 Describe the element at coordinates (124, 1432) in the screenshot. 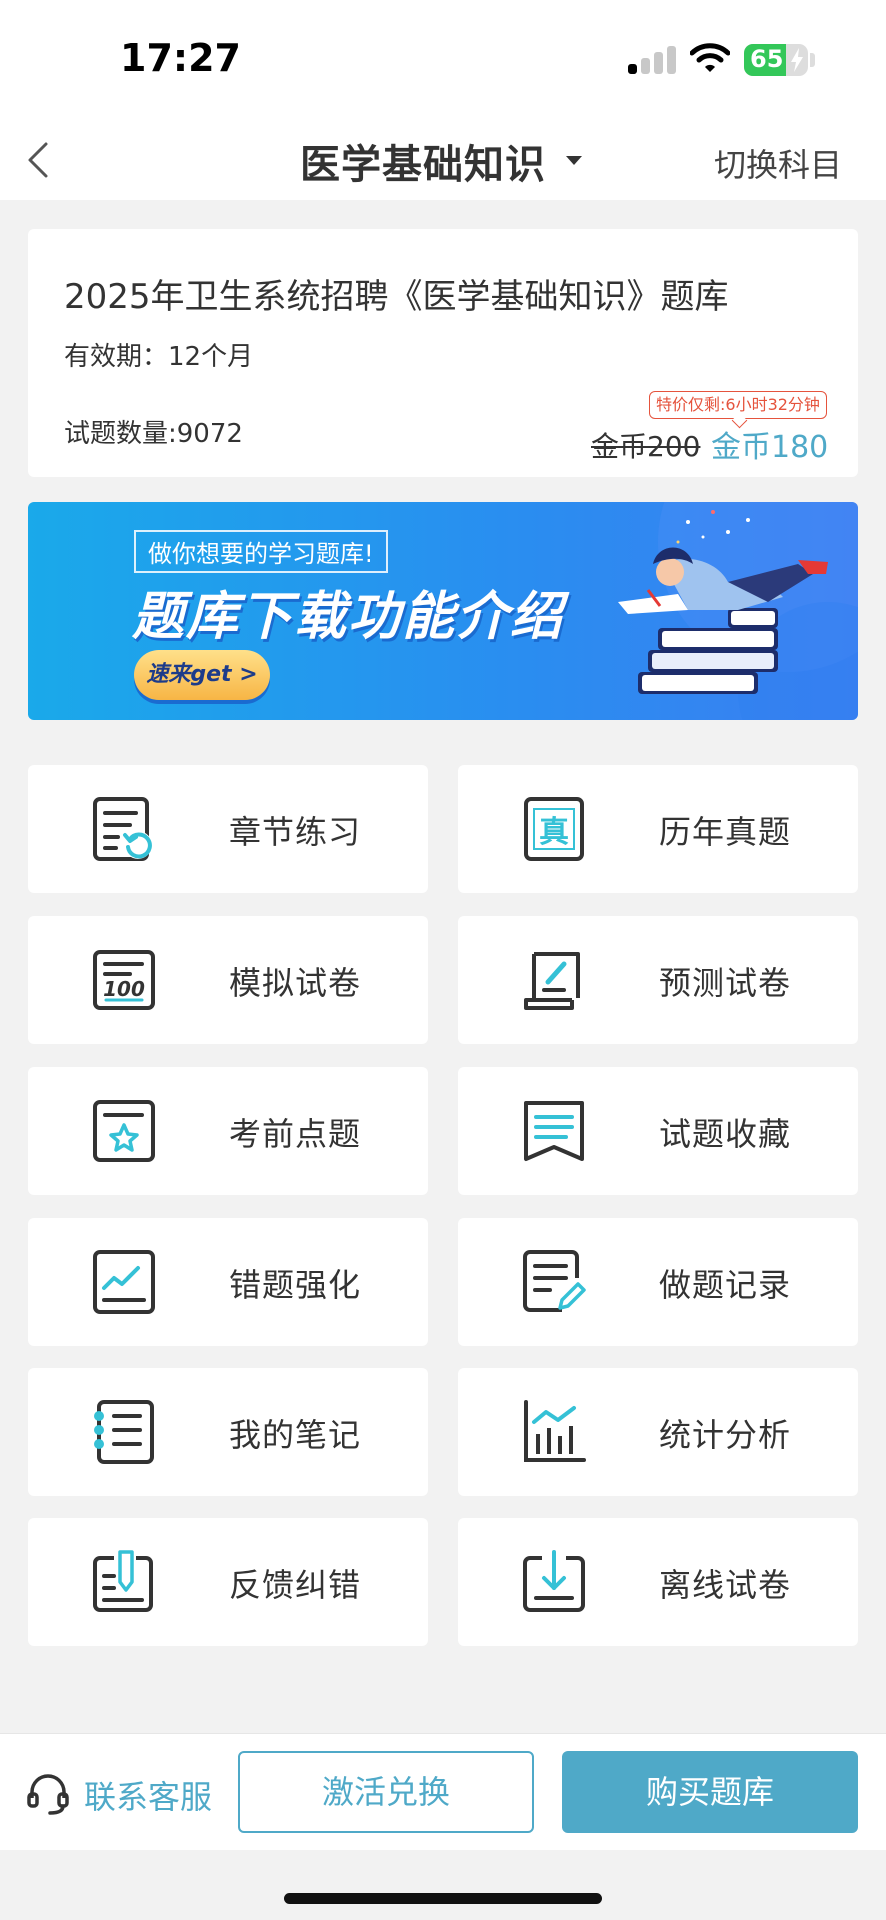

I see `notes-icon` at that location.